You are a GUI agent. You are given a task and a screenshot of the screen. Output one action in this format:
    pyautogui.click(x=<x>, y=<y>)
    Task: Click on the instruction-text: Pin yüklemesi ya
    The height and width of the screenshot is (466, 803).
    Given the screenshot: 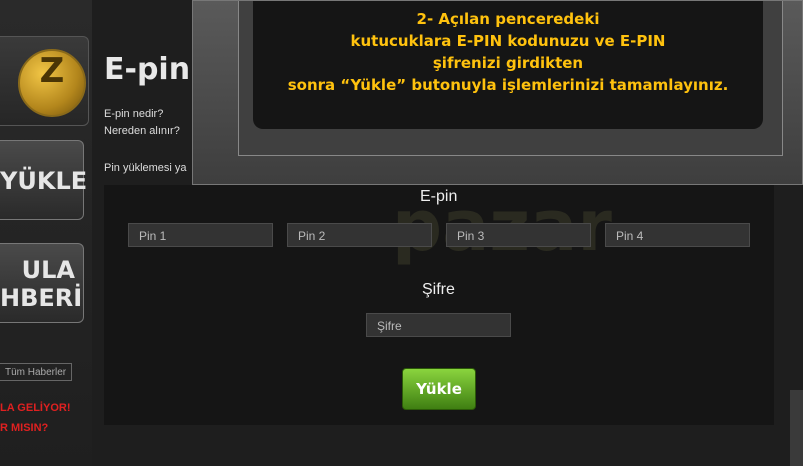 What is the action you would take?
    pyautogui.click(x=145, y=168)
    